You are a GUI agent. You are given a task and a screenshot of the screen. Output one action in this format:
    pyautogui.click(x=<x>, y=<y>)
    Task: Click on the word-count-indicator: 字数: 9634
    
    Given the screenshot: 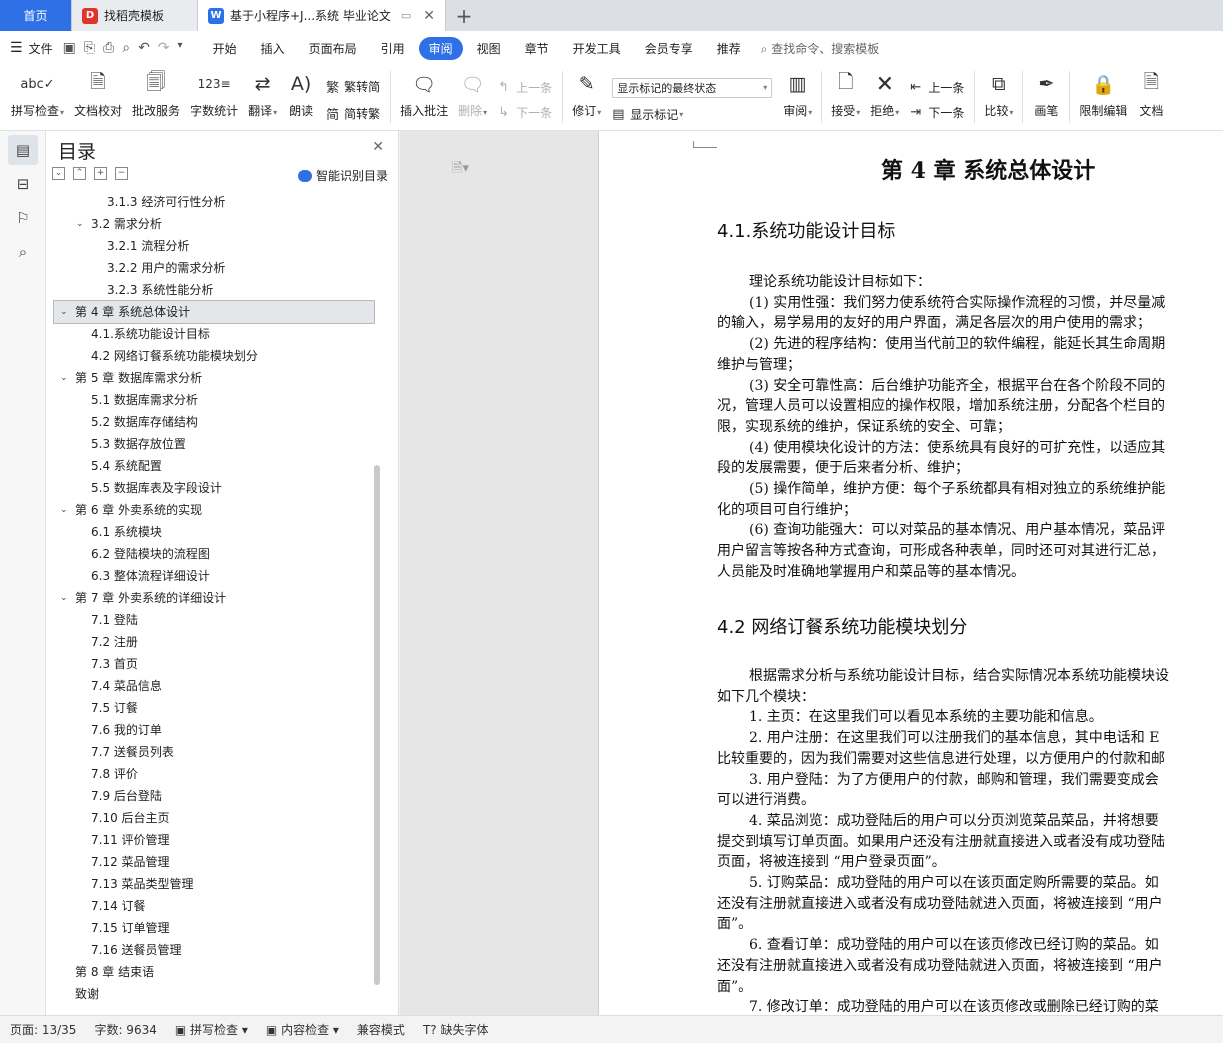 What is the action you would take?
    pyautogui.click(x=125, y=1029)
    